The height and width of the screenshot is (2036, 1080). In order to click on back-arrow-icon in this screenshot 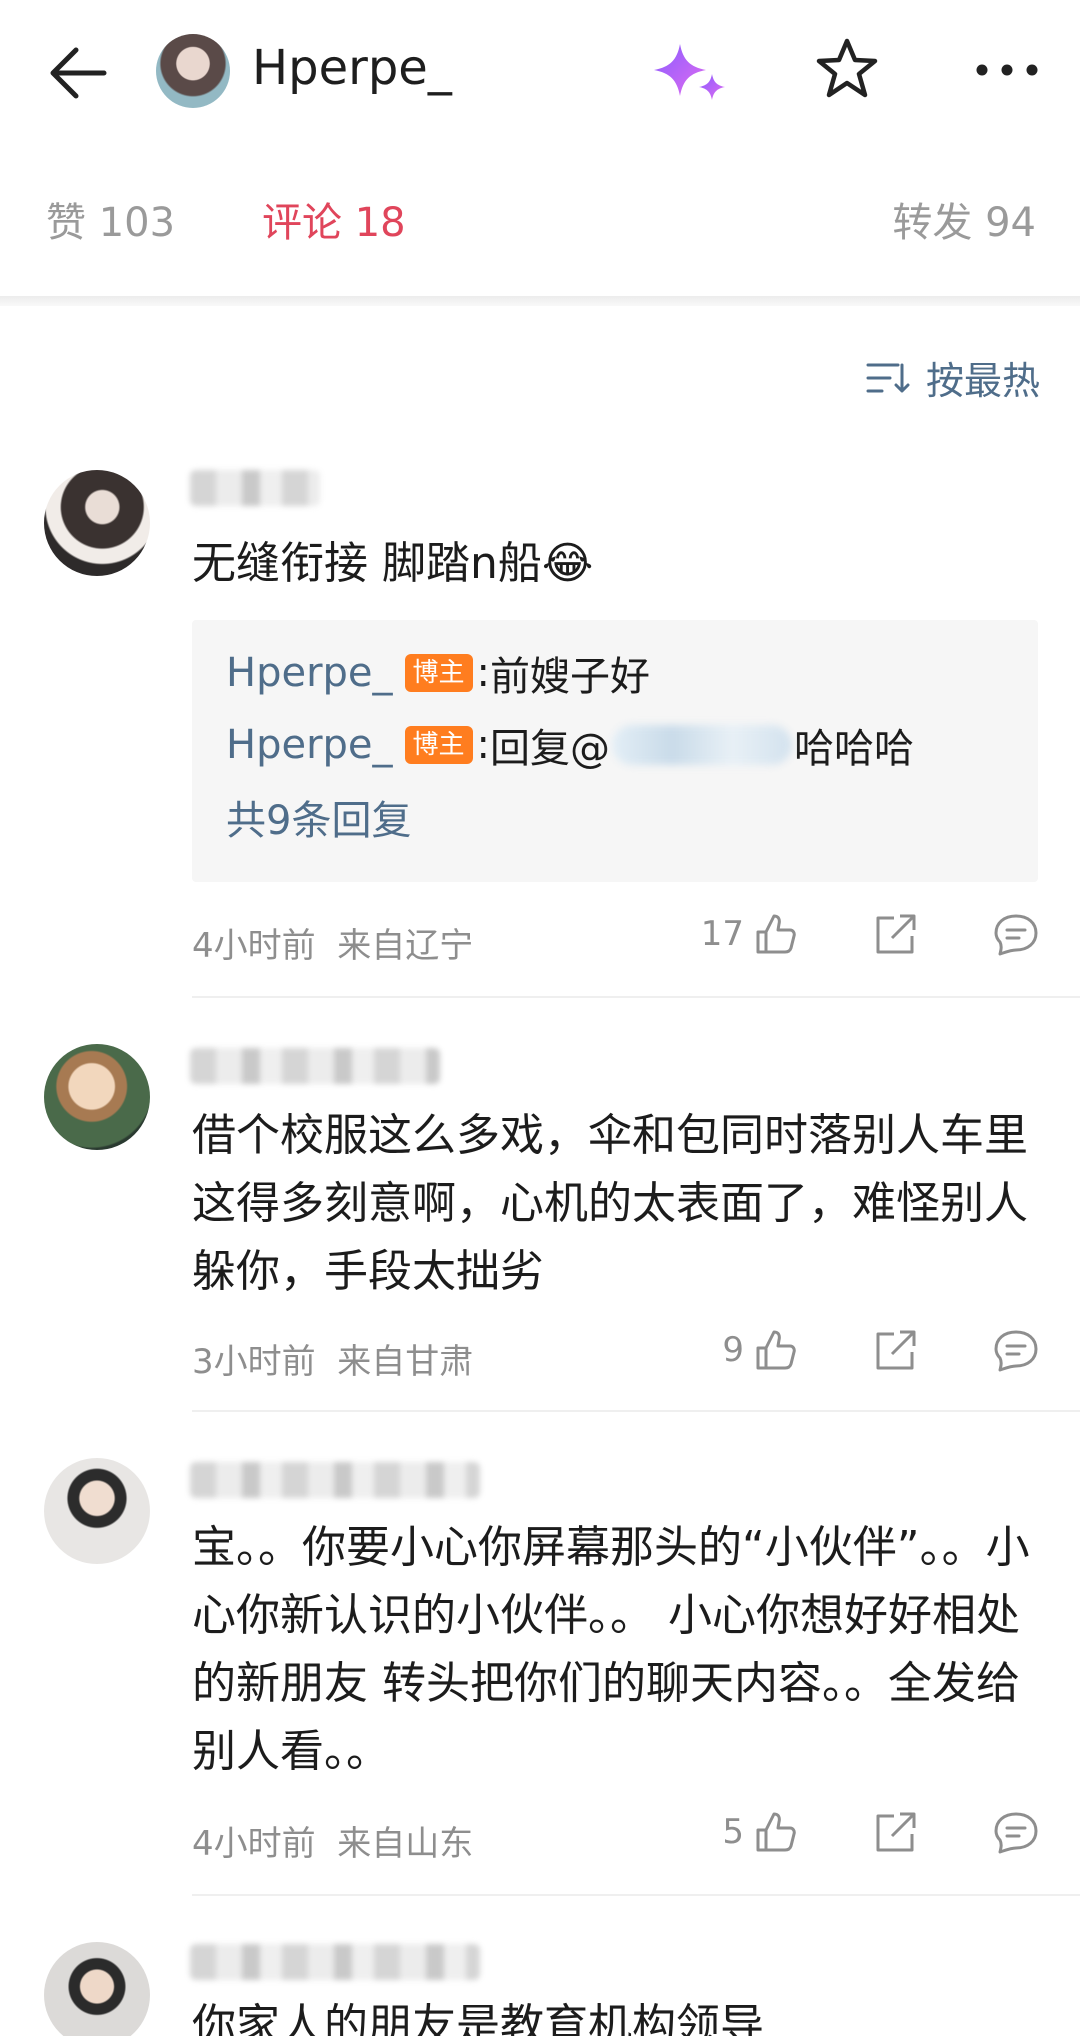, I will do `click(79, 73)`.